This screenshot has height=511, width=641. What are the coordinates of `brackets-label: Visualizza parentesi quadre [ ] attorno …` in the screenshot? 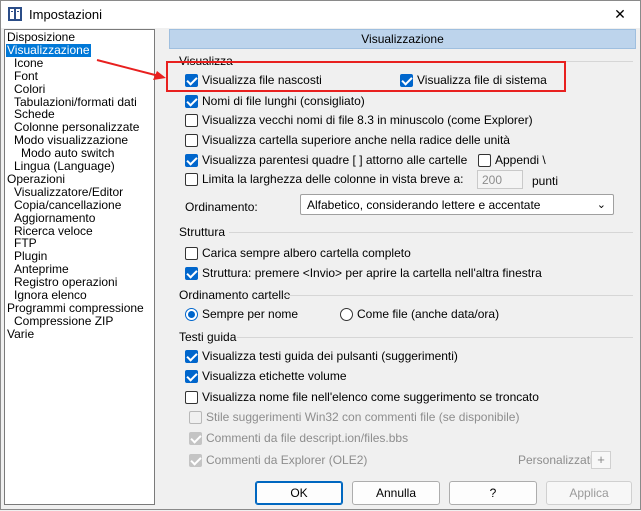 It's located at (335, 160).